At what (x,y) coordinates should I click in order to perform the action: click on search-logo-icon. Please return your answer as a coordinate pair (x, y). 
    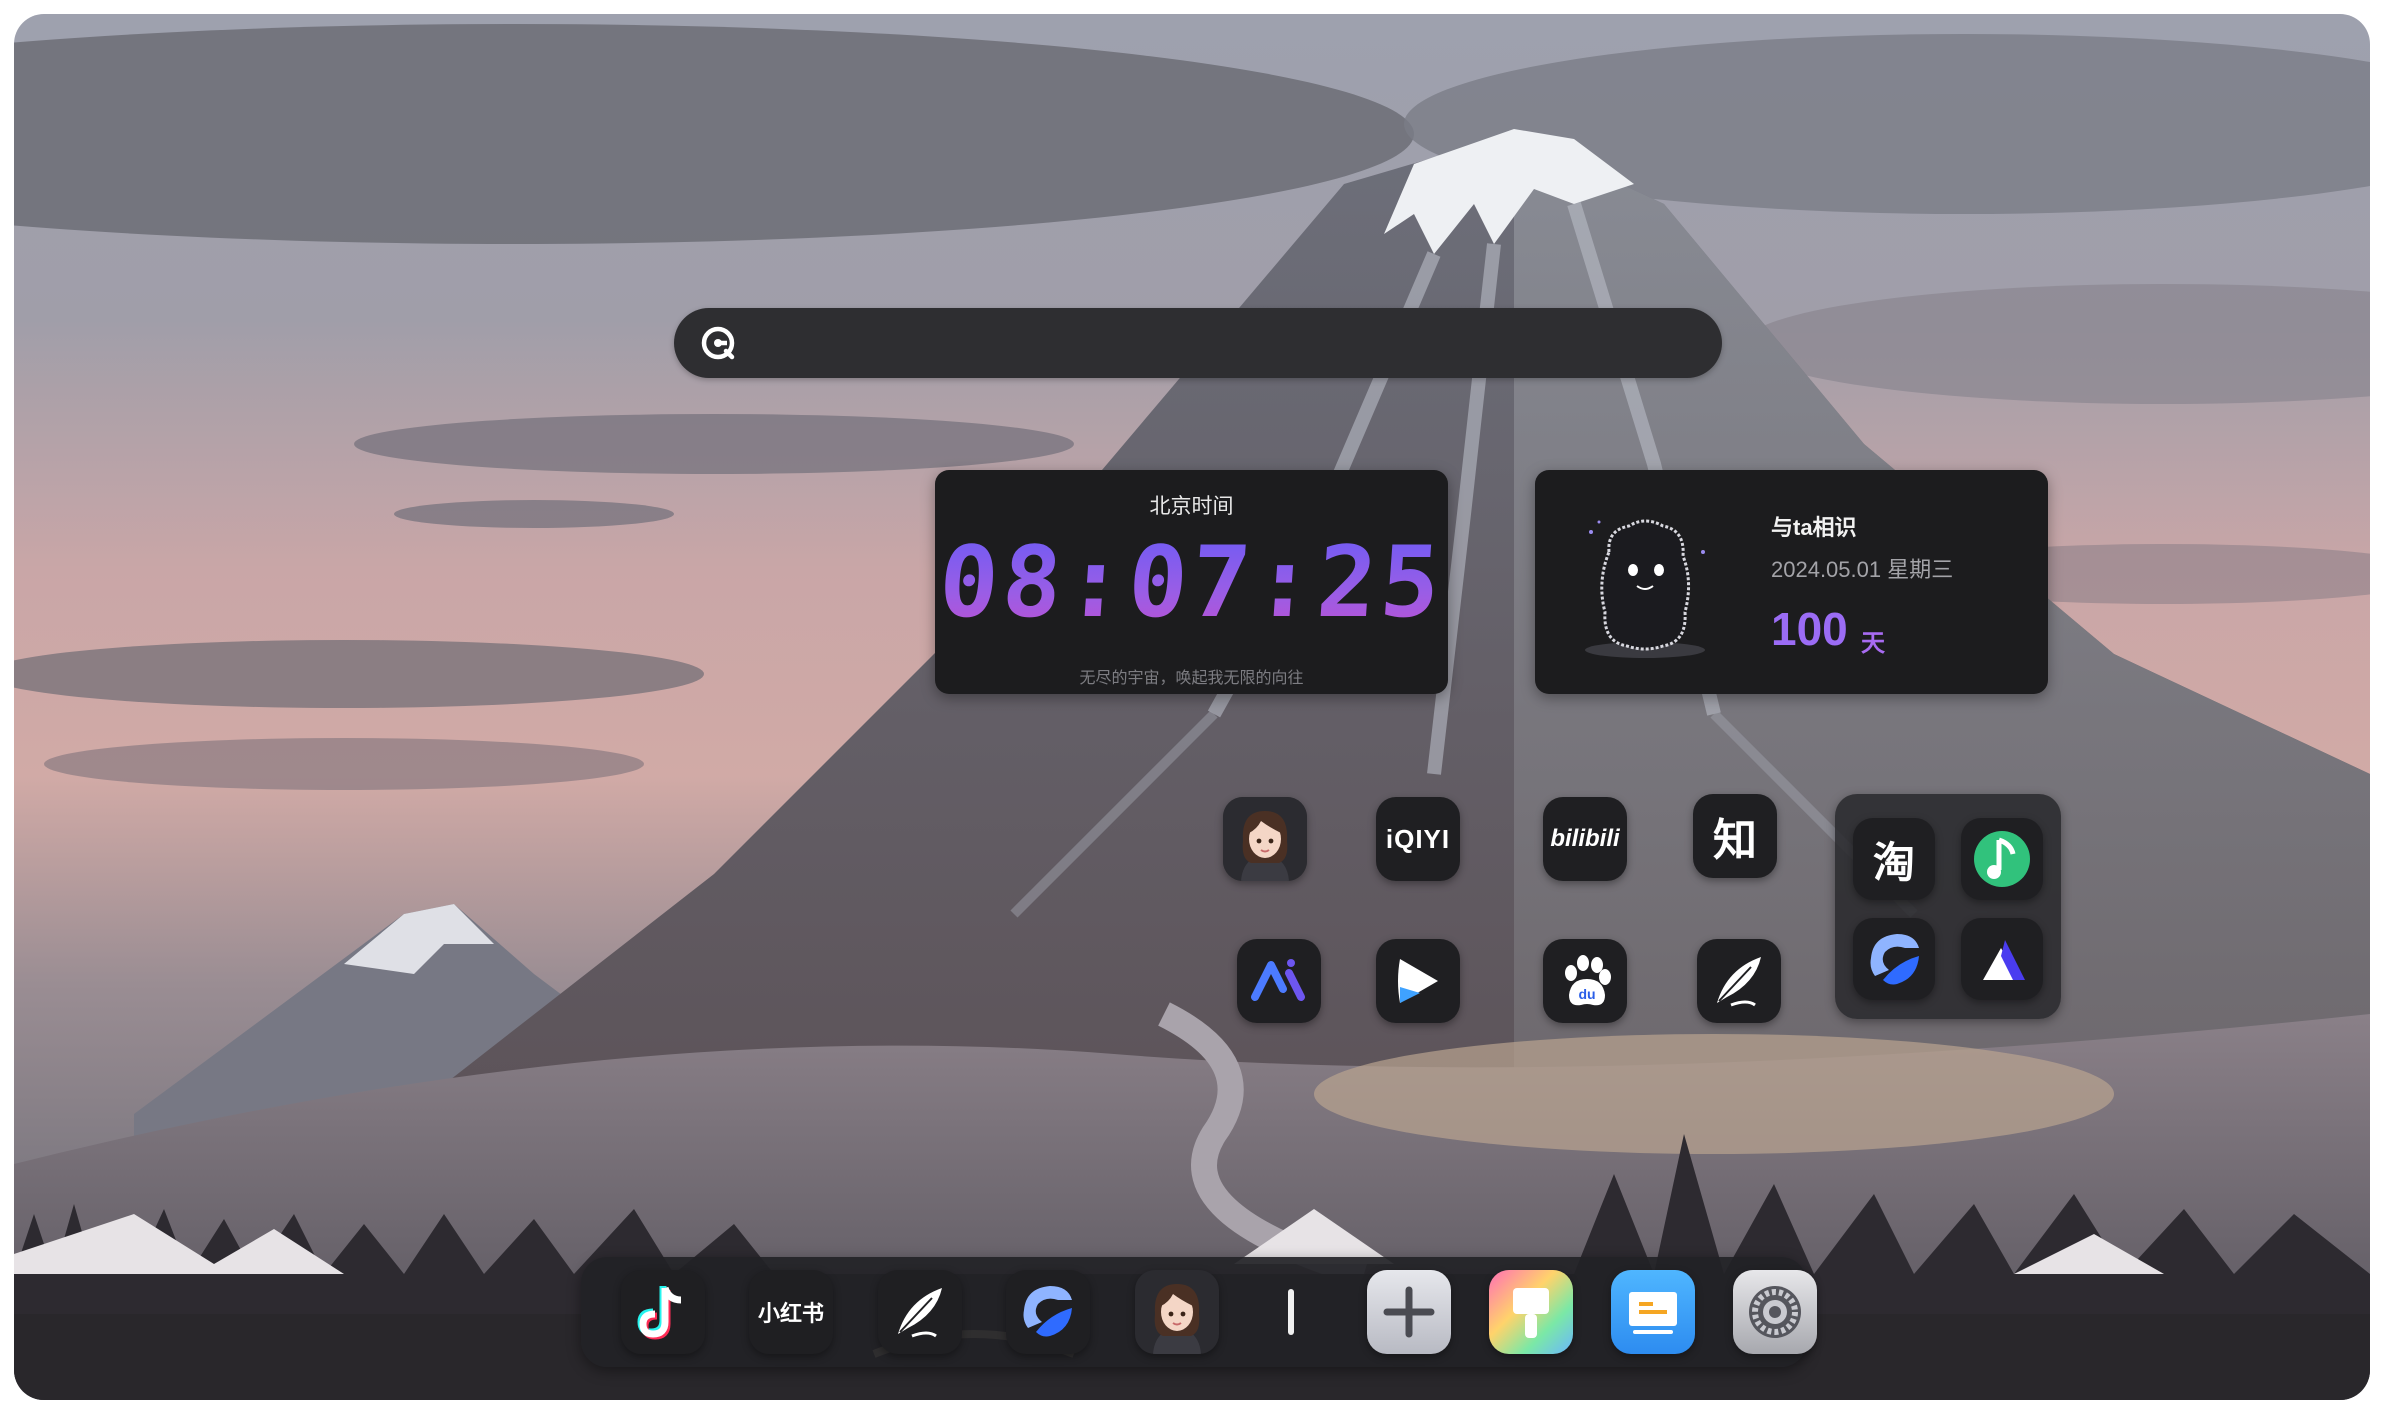
    Looking at the image, I should click on (718, 343).